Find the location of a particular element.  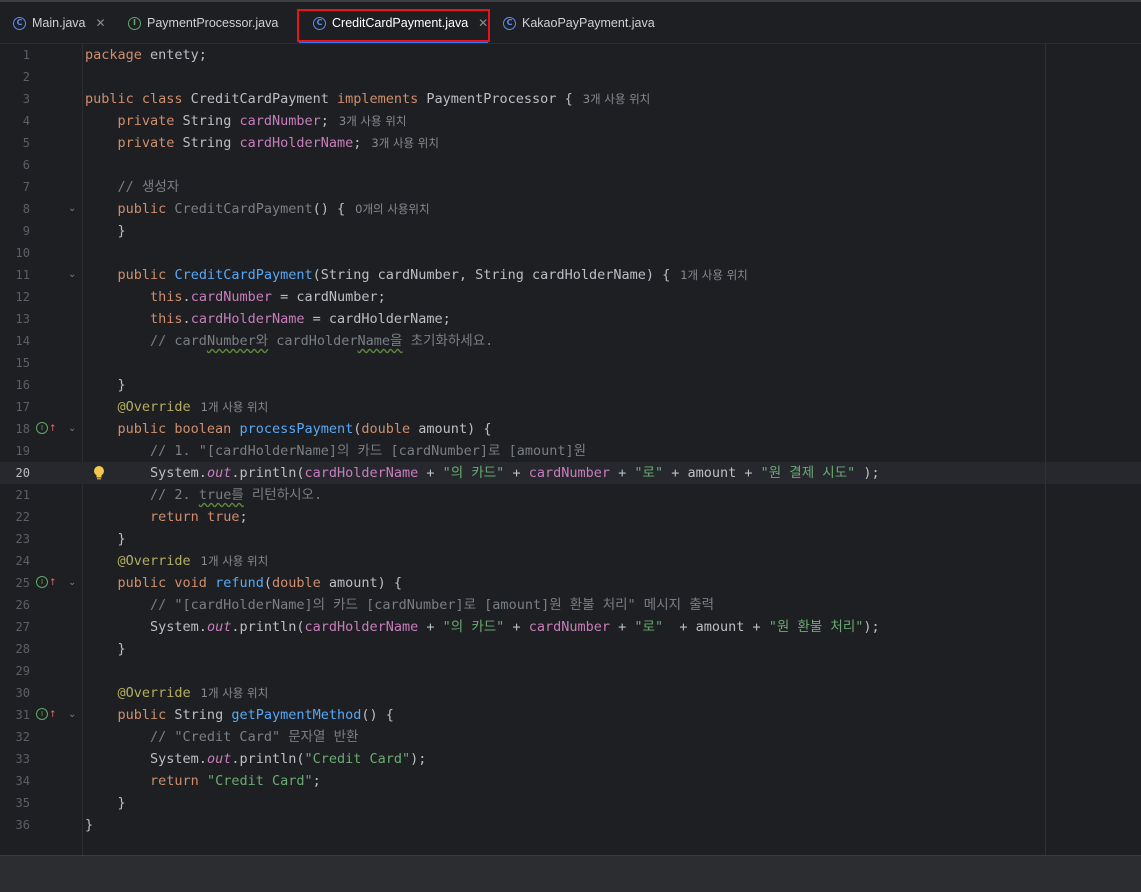

code-text: System. is located at coordinates (178, 473).